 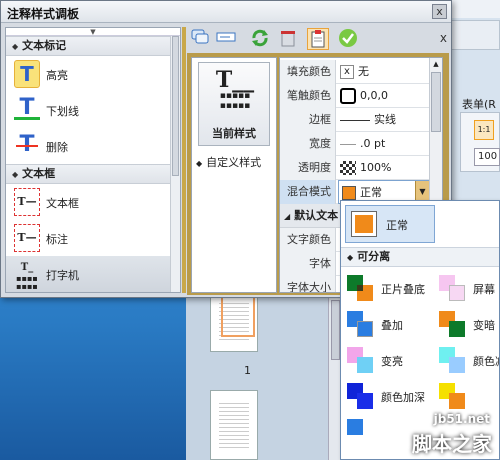 What do you see at coordinates (308, 72) in the screenshot?
I see `prop-label: 填充颜色` at bounding box center [308, 72].